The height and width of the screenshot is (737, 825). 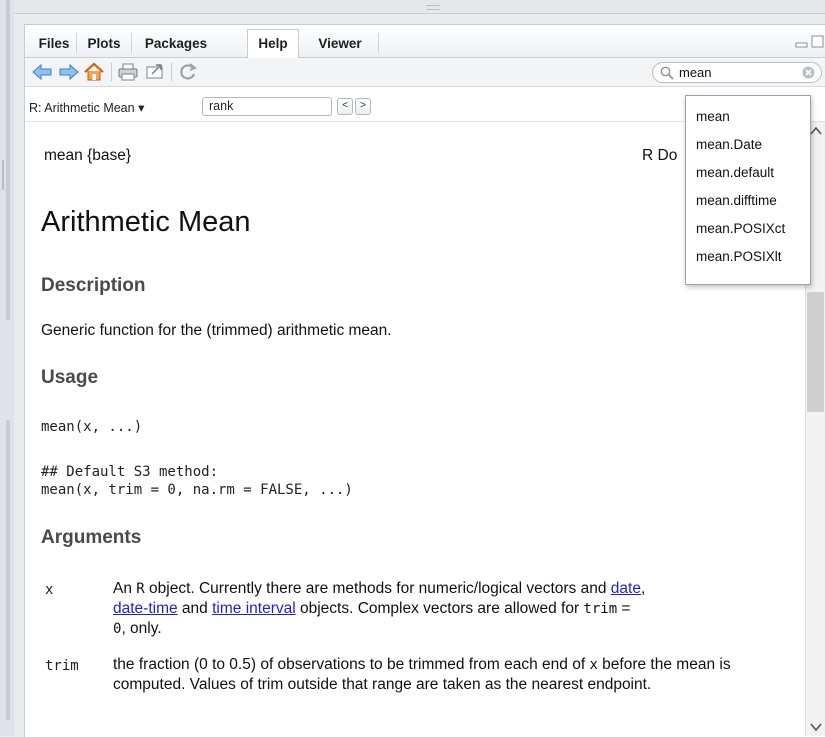 I want to click on suggestion-item: mean.Date, so click(x=729, y=144).